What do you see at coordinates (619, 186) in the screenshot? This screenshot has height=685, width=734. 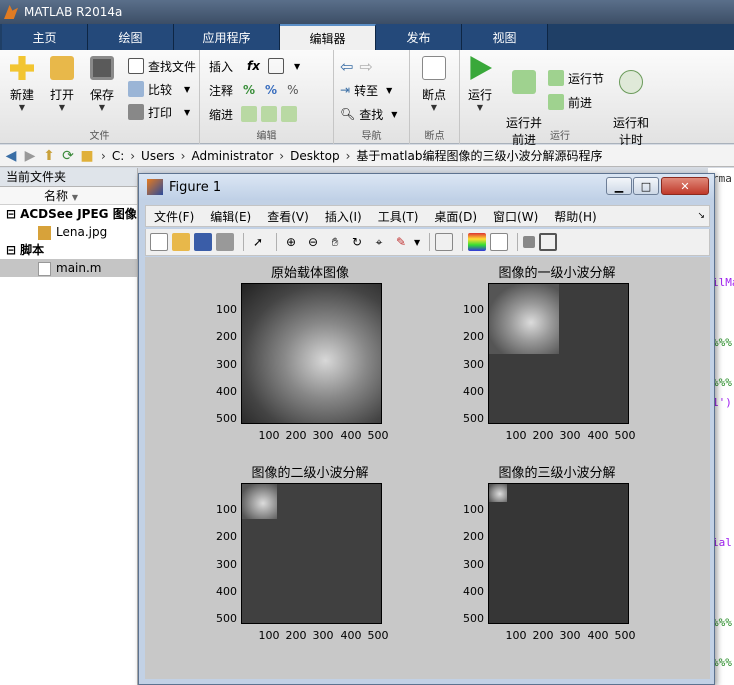 I see `minimize-button: ▁` at bounding box center [619, 186].